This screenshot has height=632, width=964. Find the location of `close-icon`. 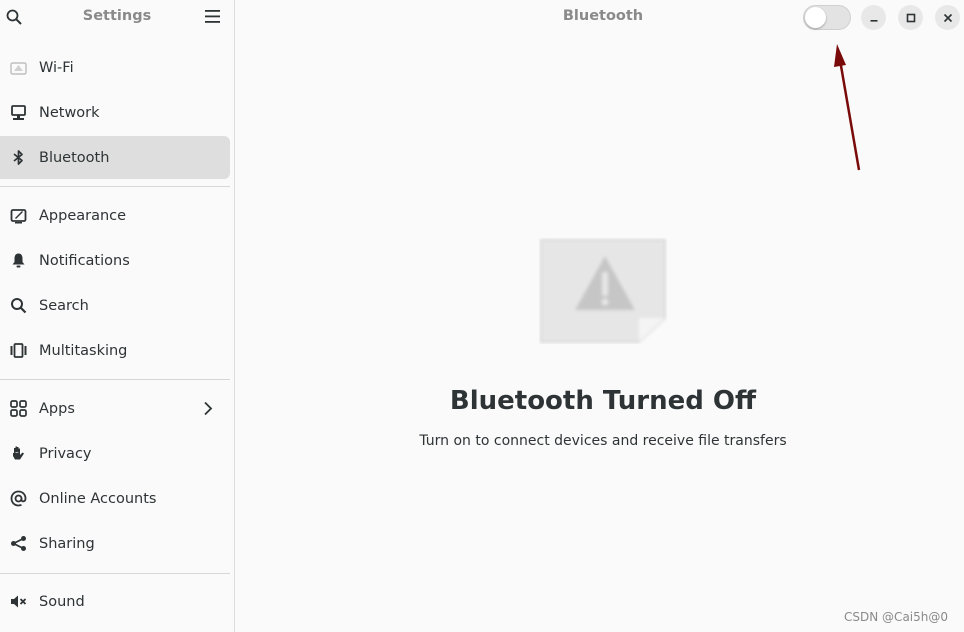

close-icon is located at coordinates (947, 17).